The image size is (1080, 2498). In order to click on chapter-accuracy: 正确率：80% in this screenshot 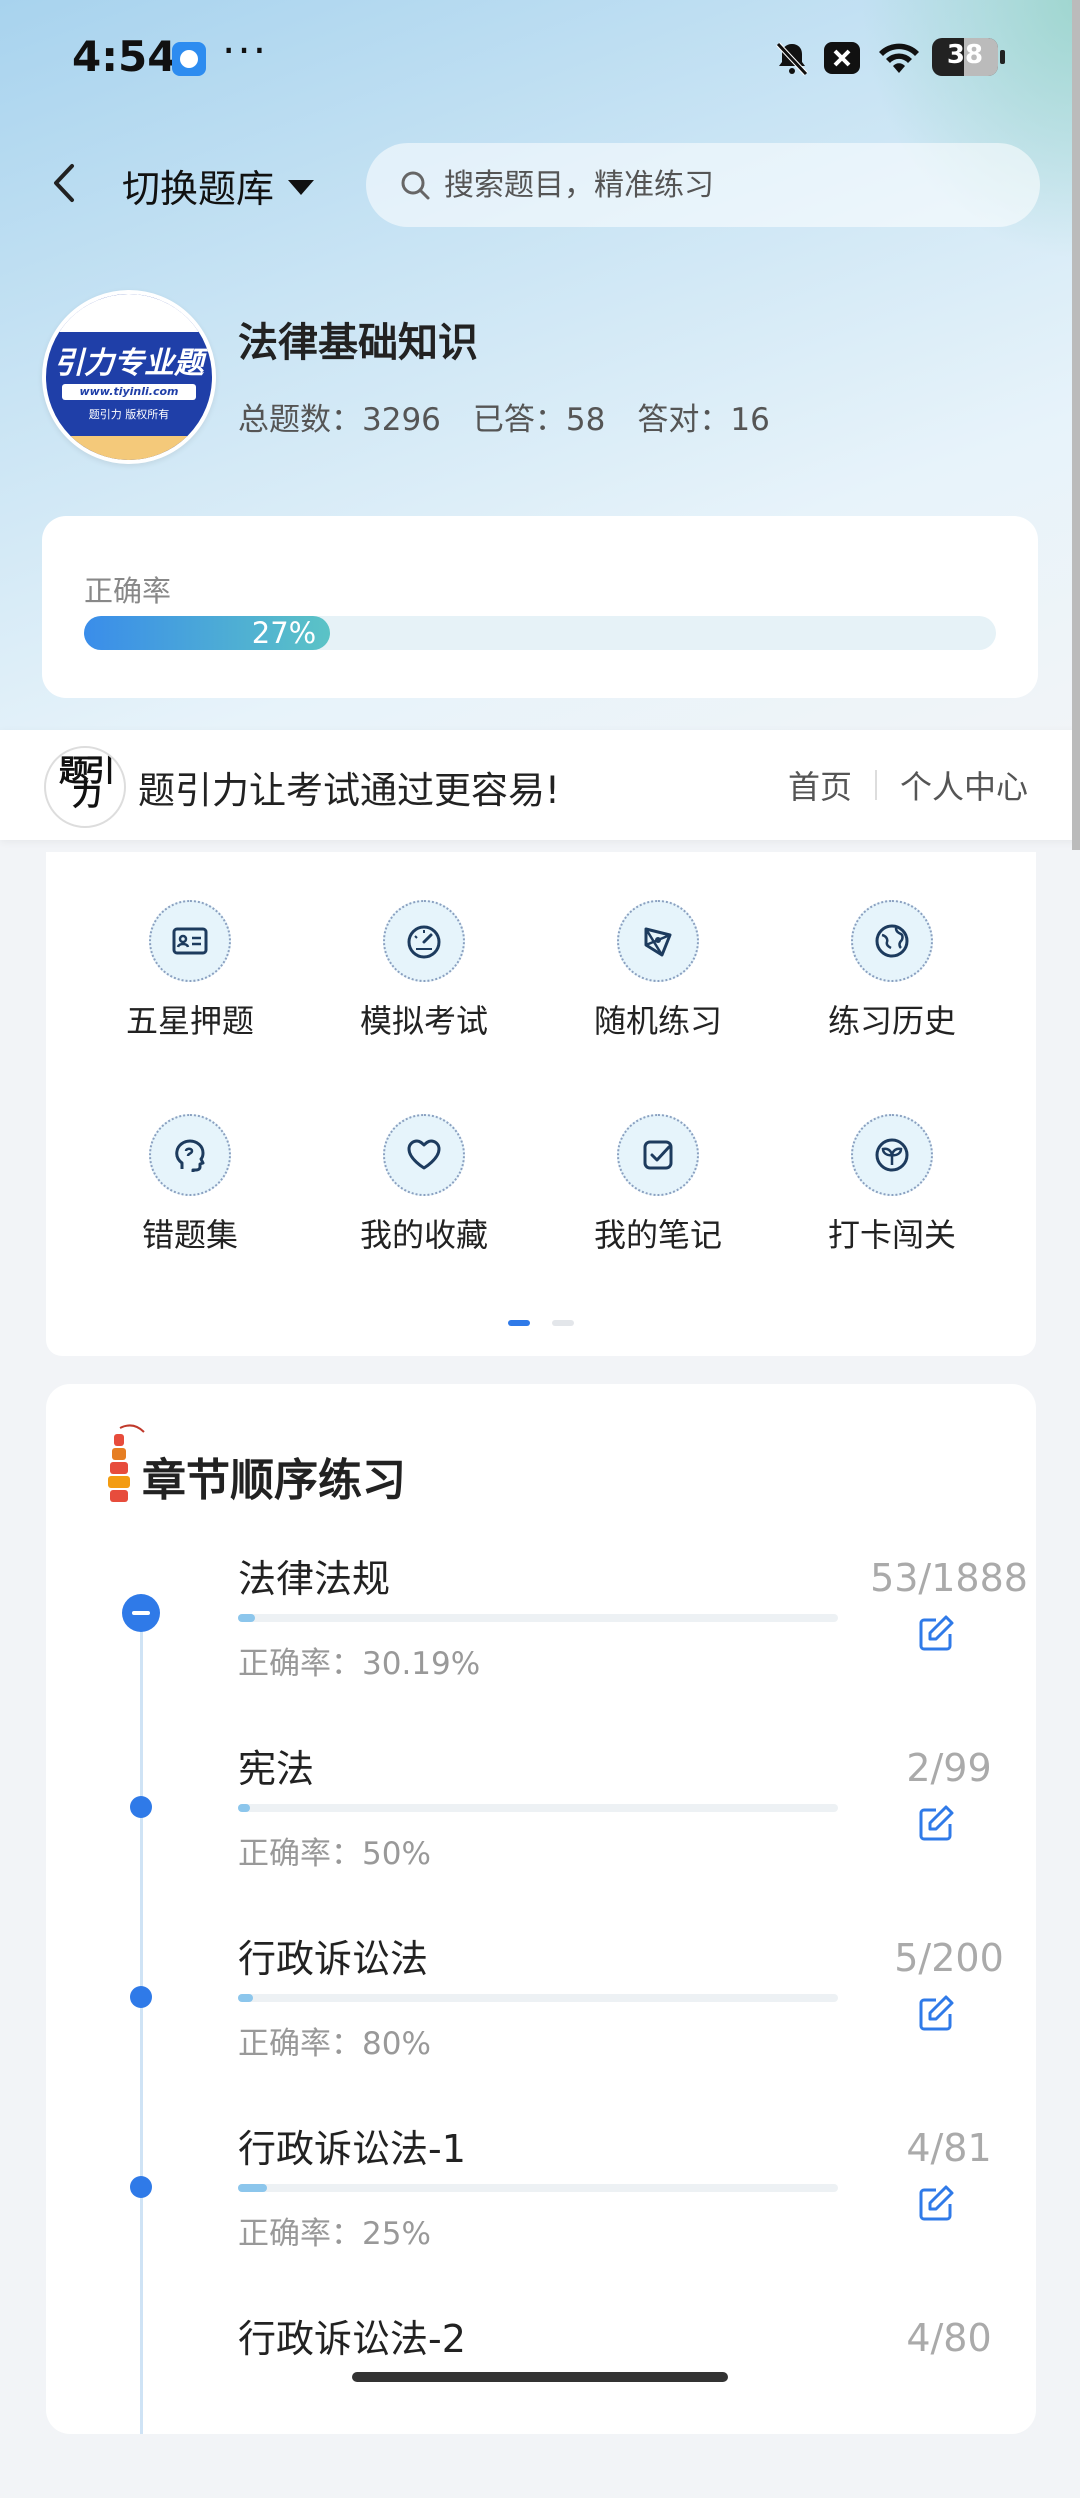, I will do `click(334, 2044)`.